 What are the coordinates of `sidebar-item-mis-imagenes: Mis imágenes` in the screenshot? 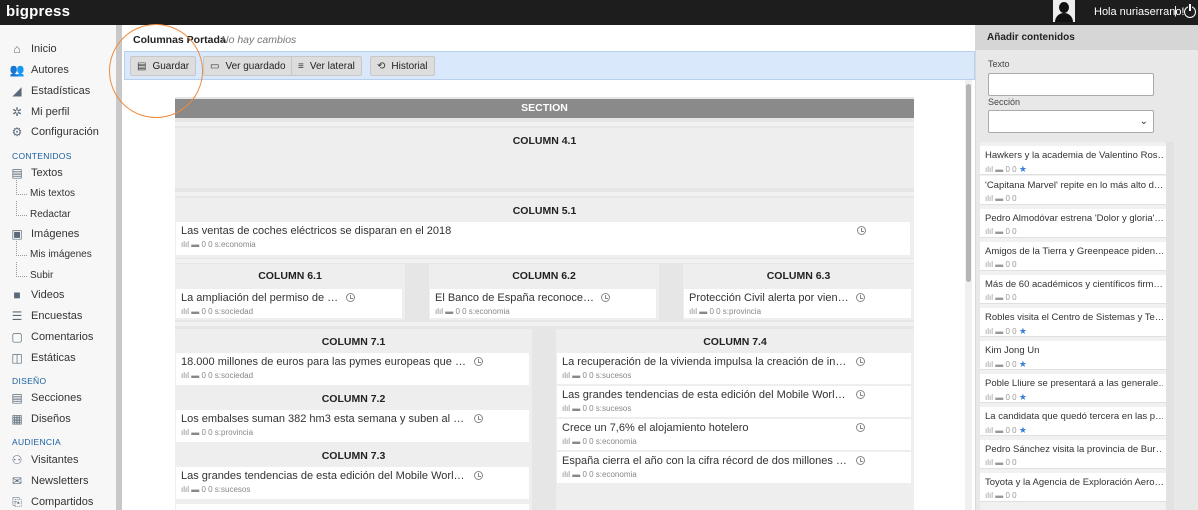 It's located at (54, 250).